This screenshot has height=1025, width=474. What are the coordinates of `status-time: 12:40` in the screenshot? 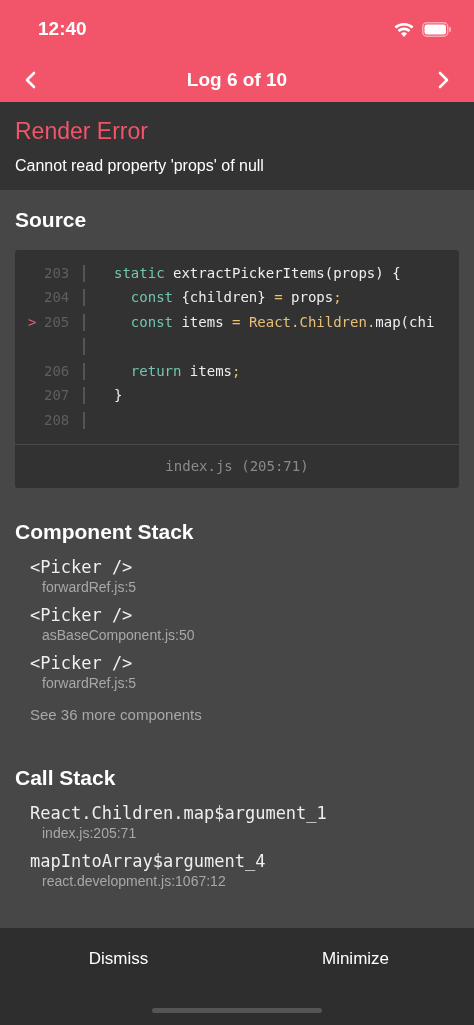 It's located at (62, 28).